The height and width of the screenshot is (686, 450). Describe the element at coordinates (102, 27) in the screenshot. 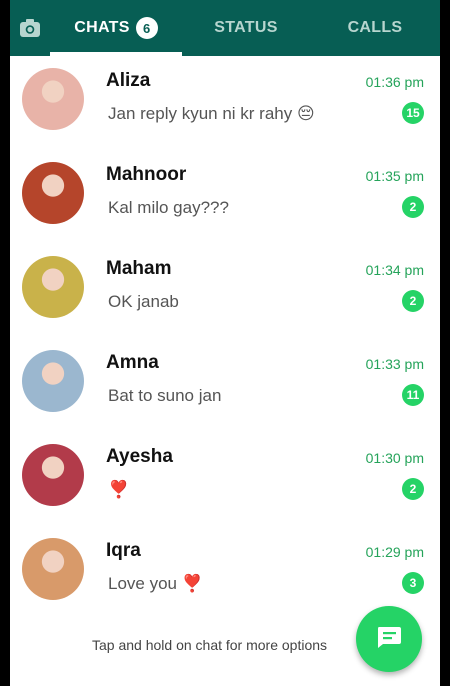

I see `tab-chats-label: CHATS` at that location.